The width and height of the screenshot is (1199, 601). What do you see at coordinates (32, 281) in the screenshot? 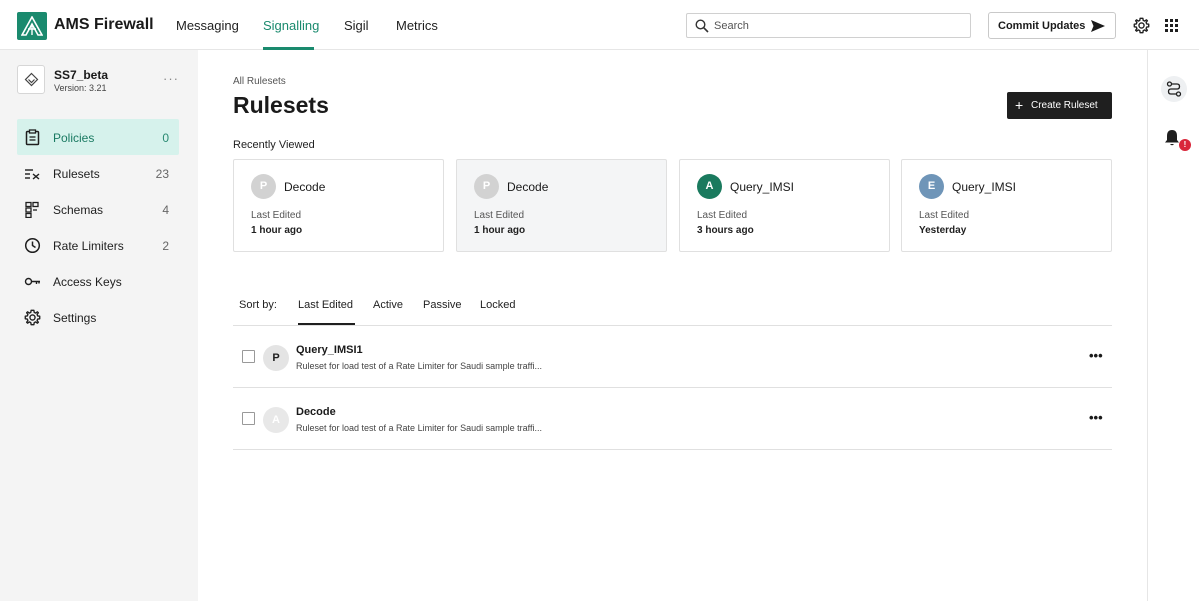
I see `key-icon` at bounding box center [32, 281].